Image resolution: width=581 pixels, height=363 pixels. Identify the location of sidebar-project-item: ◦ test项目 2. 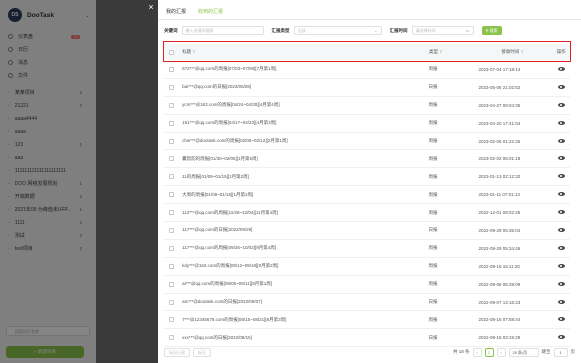
(48, 248).